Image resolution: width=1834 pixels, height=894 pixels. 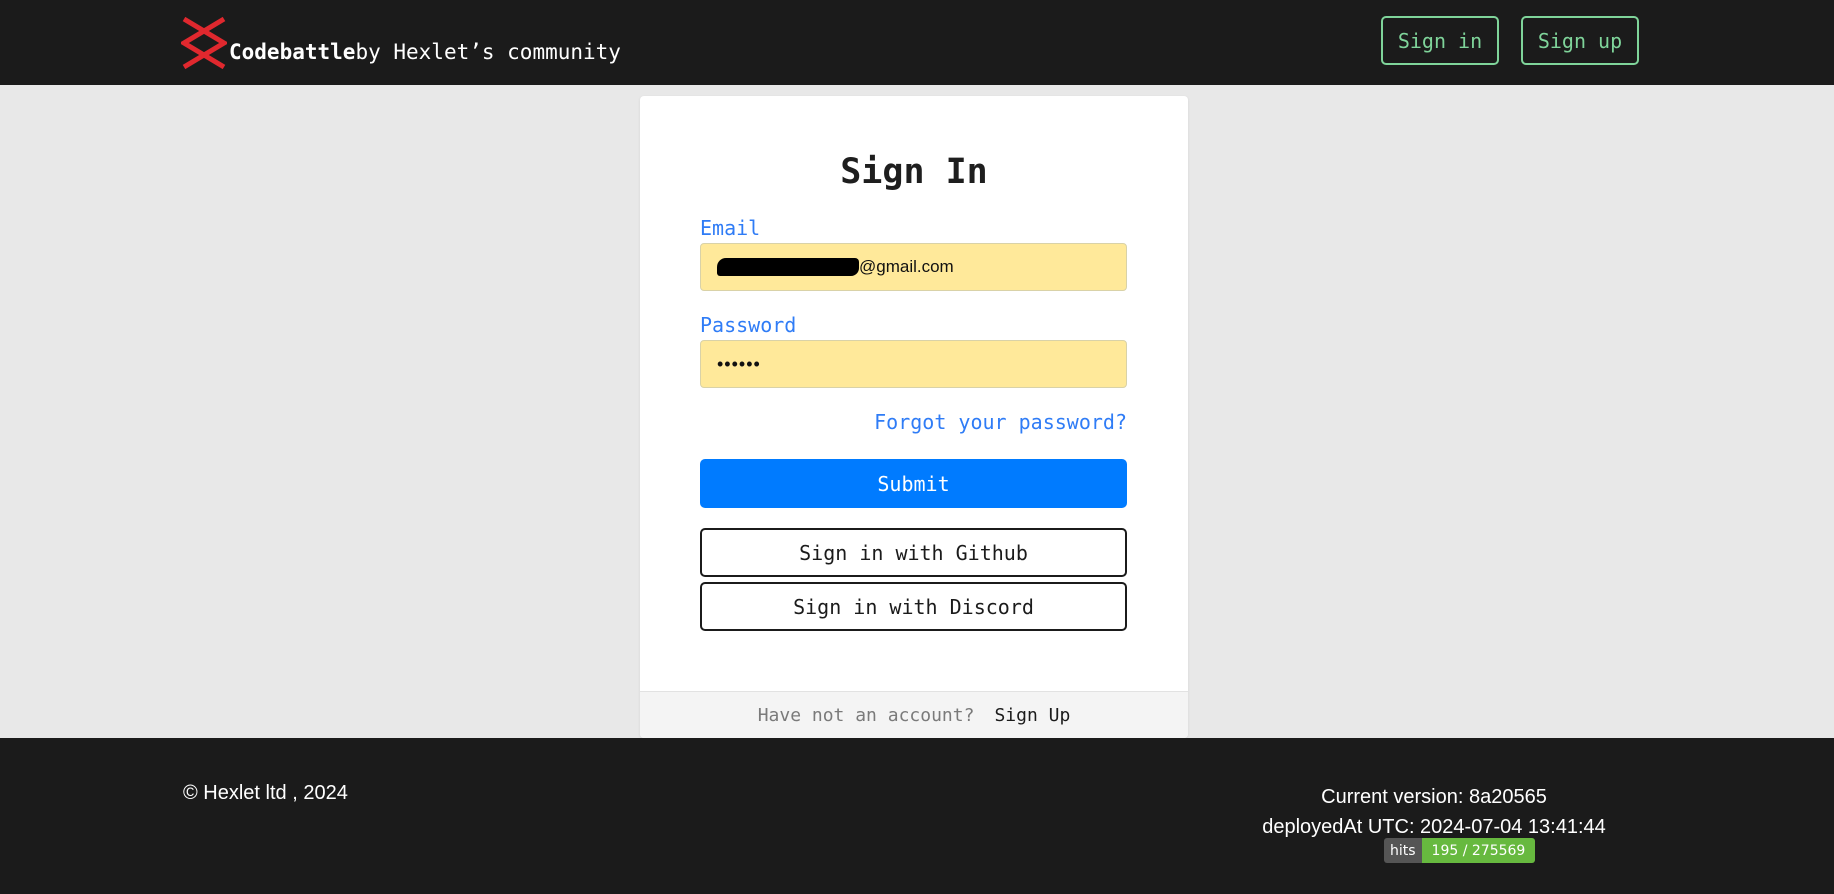 I want to click on nav-sign-in-button: Sign in, so click(x=1440, y=40).